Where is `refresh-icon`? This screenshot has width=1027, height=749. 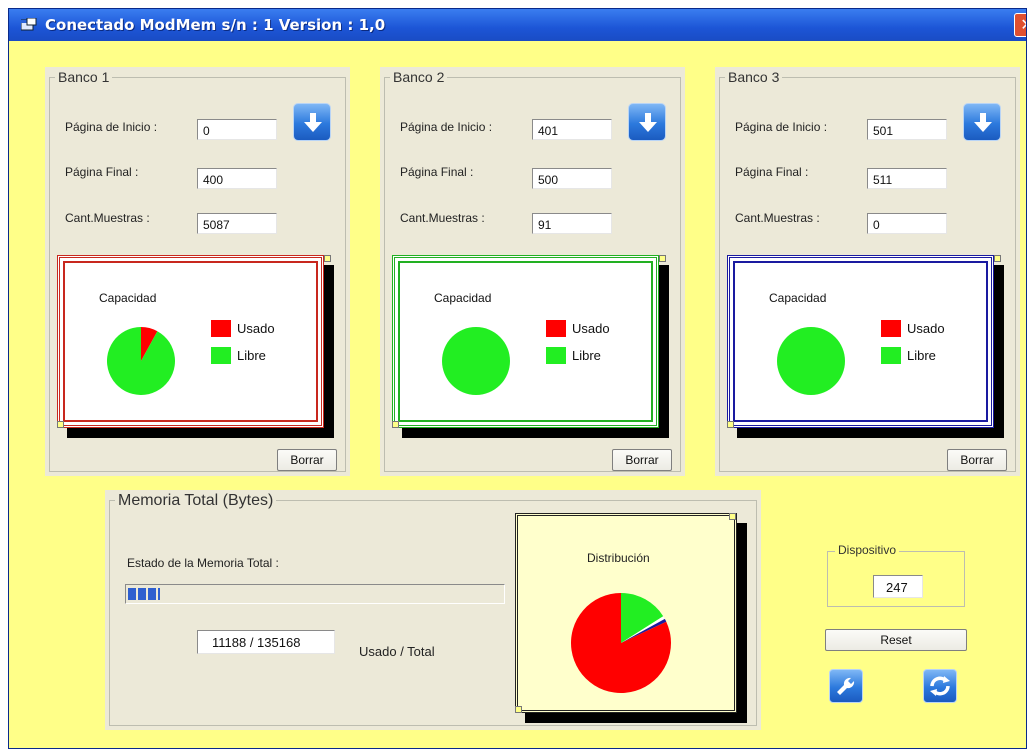 refresh-icon is located at coordinates (940, 686).